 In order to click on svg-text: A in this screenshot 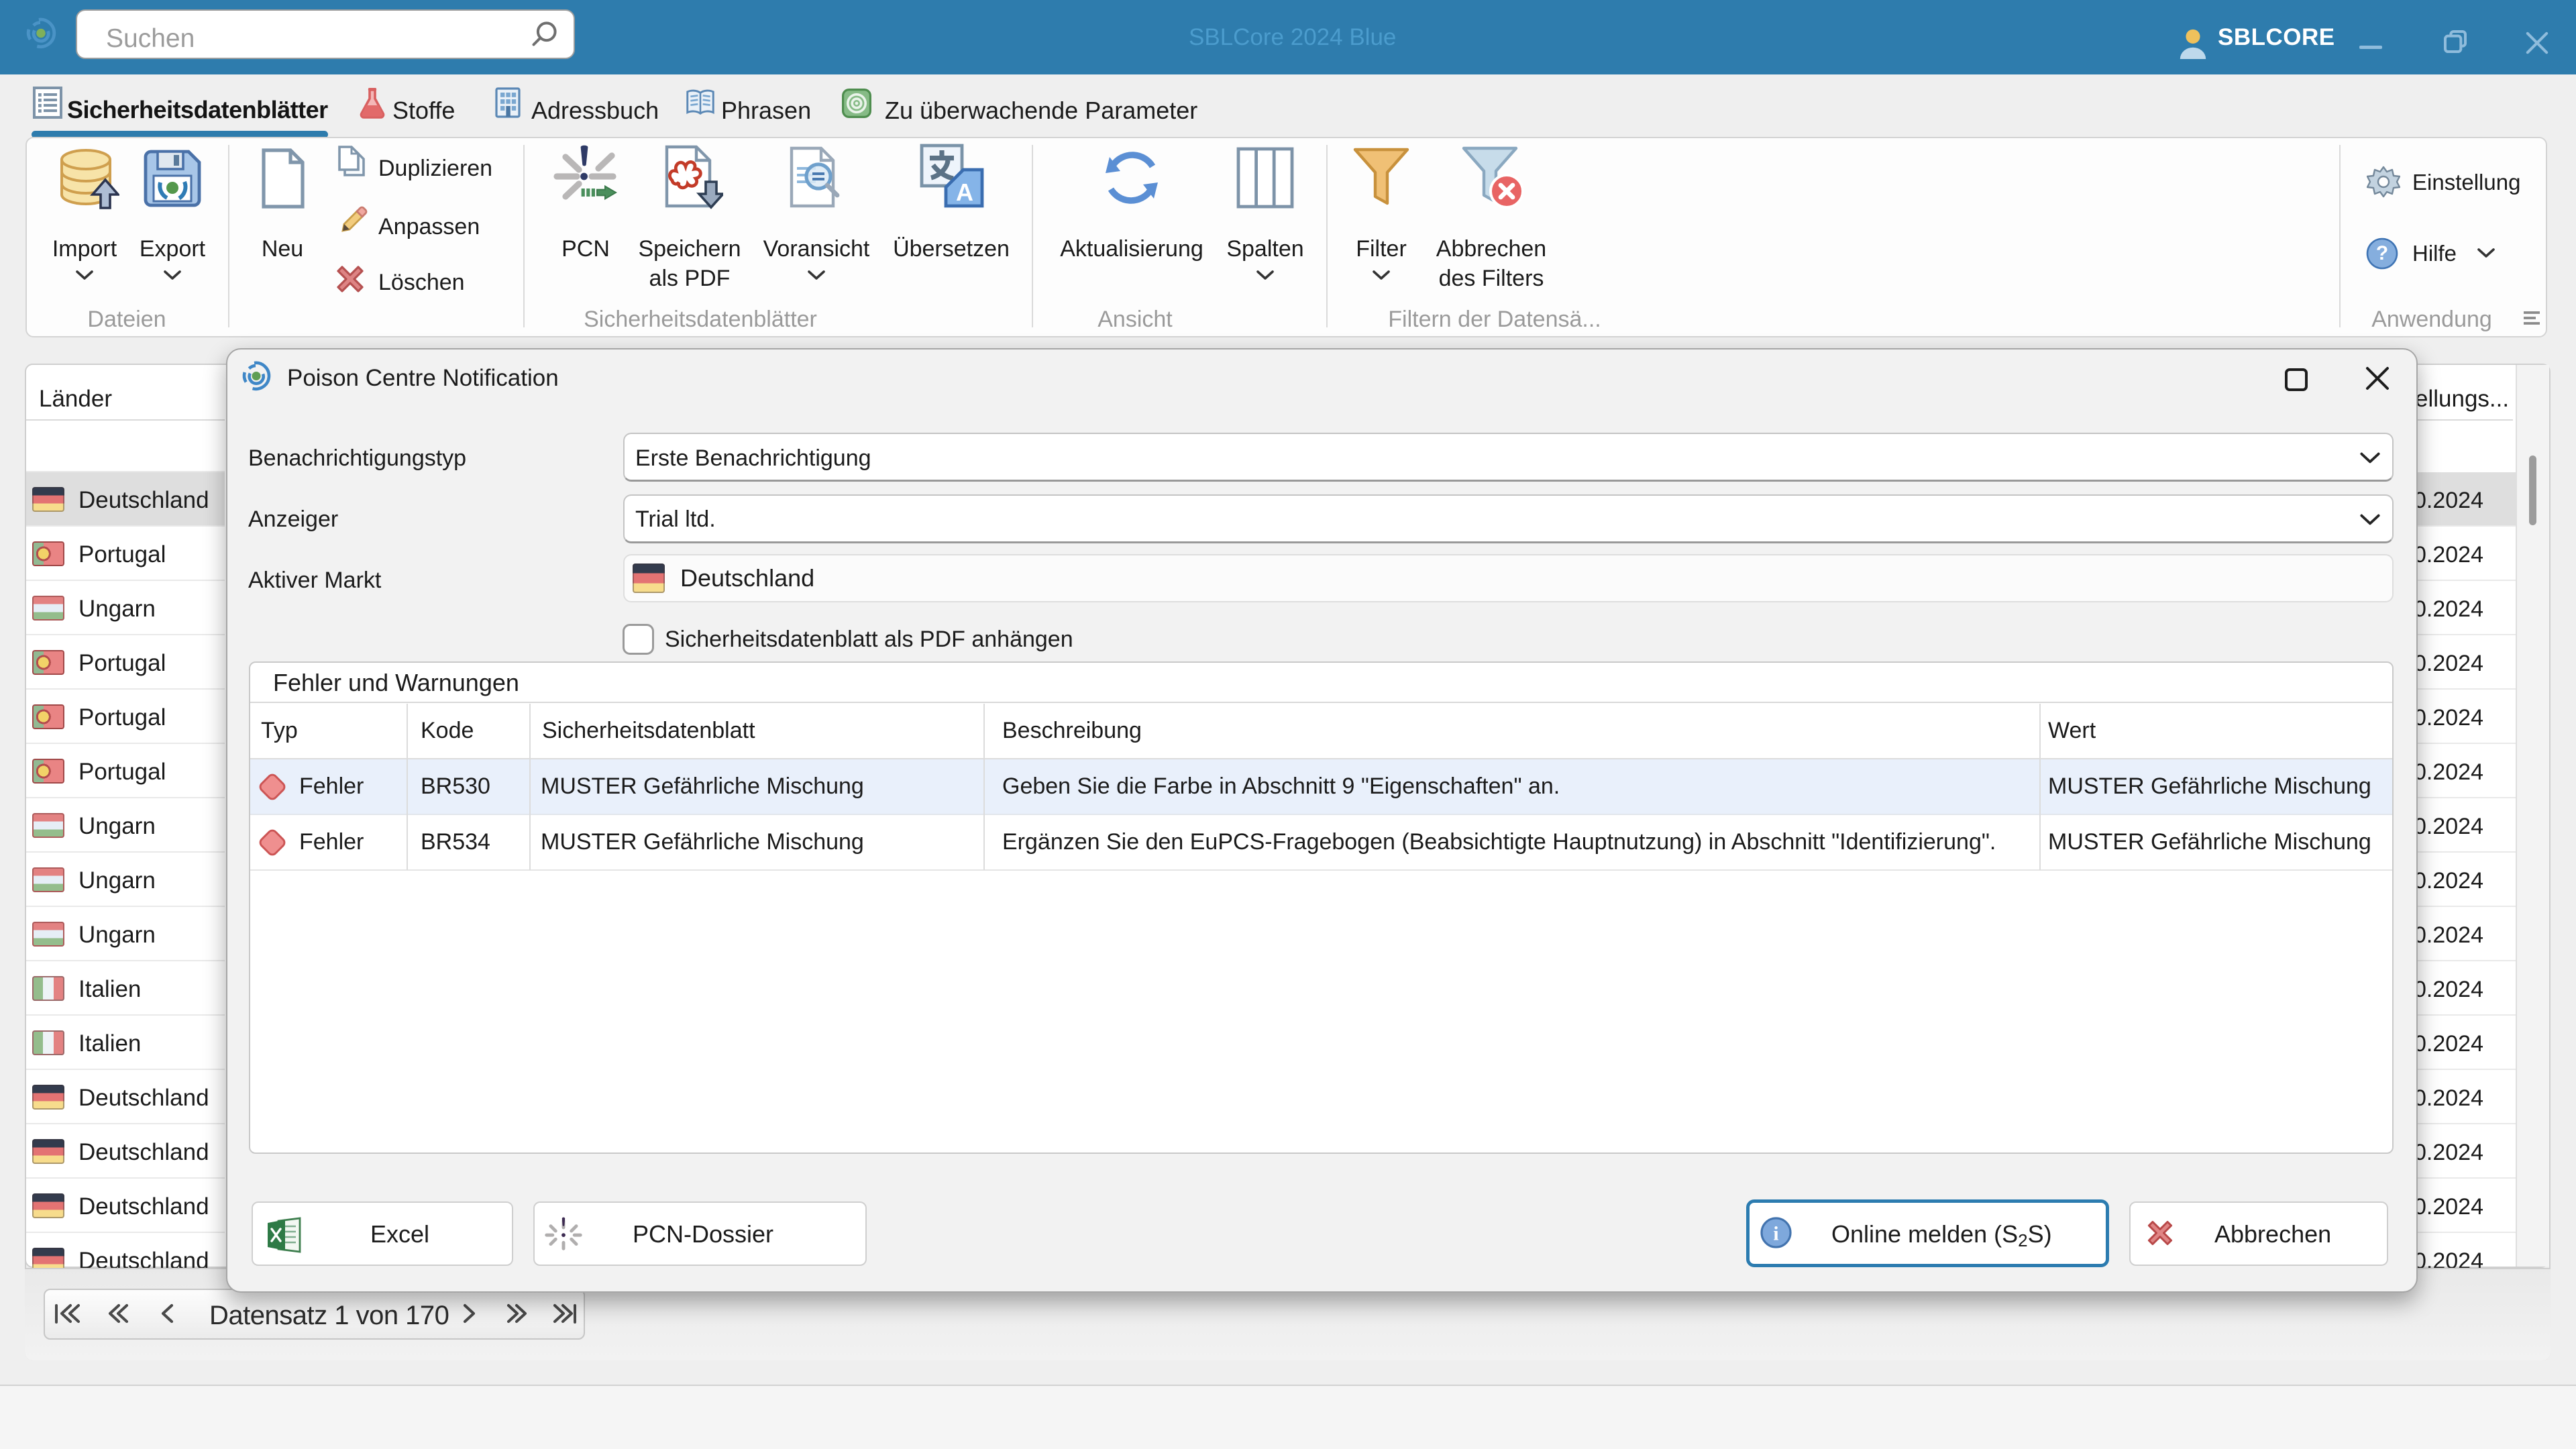, I will do `click(964, 192)`.